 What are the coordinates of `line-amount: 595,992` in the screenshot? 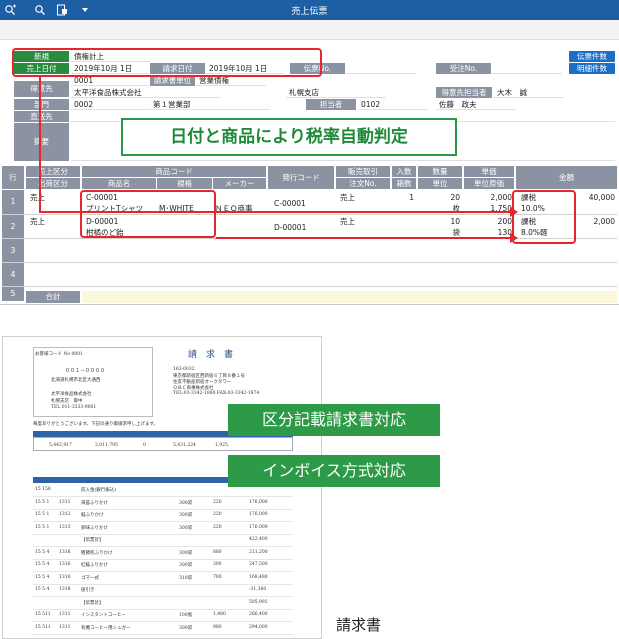 It's located at (258, 602).